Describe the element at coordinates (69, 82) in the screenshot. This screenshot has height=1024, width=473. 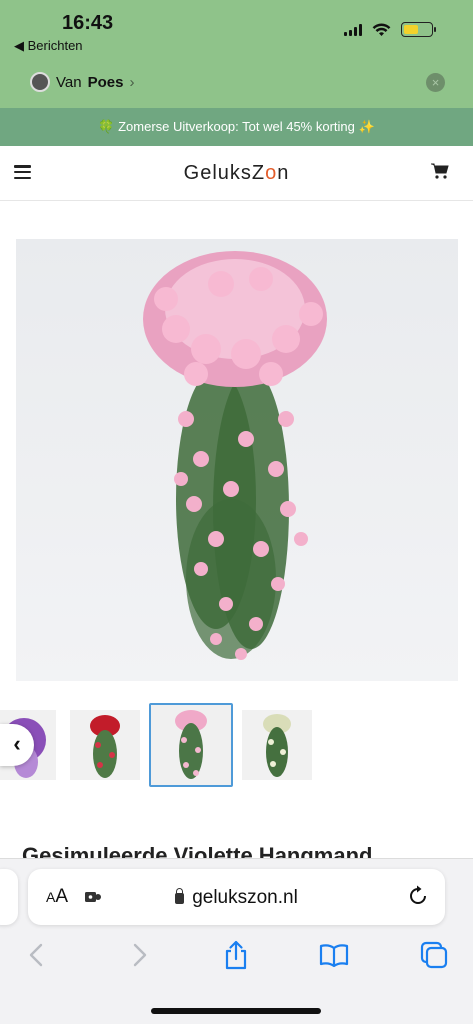
I see `contact-name-prefix: Van` at that location.